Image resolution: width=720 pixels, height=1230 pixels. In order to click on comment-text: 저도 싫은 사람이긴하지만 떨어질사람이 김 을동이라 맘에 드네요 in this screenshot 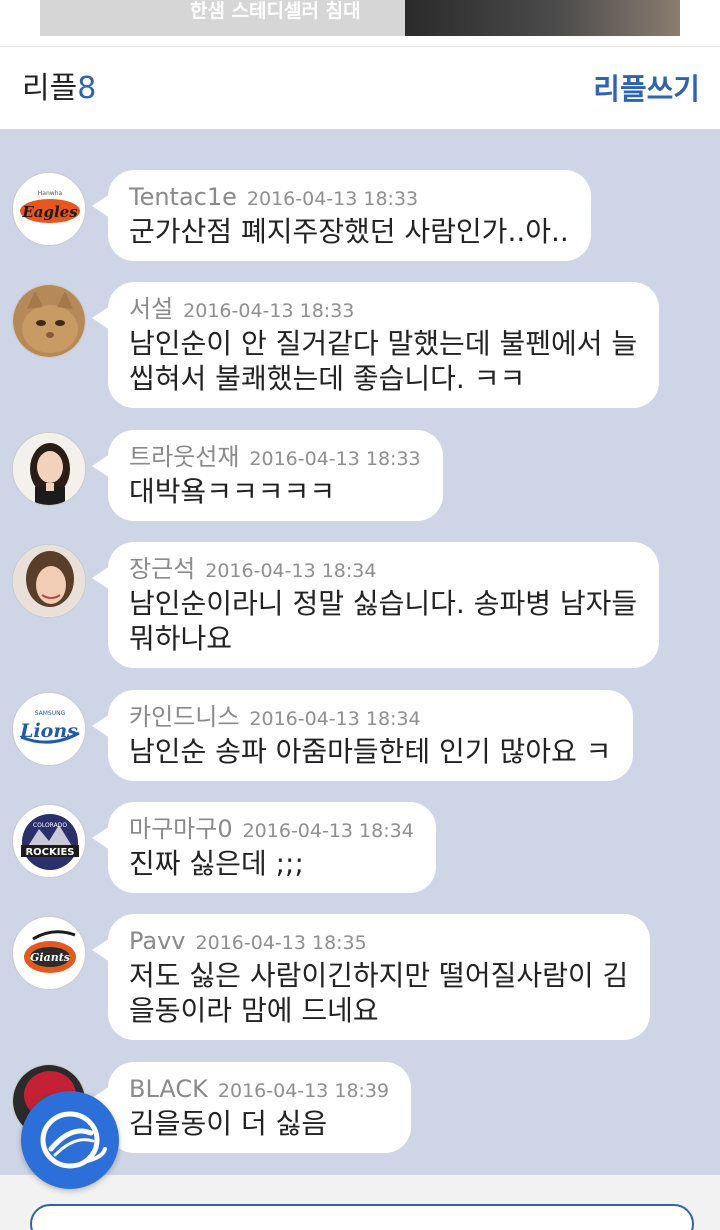, I will do `click(378, 993)`.